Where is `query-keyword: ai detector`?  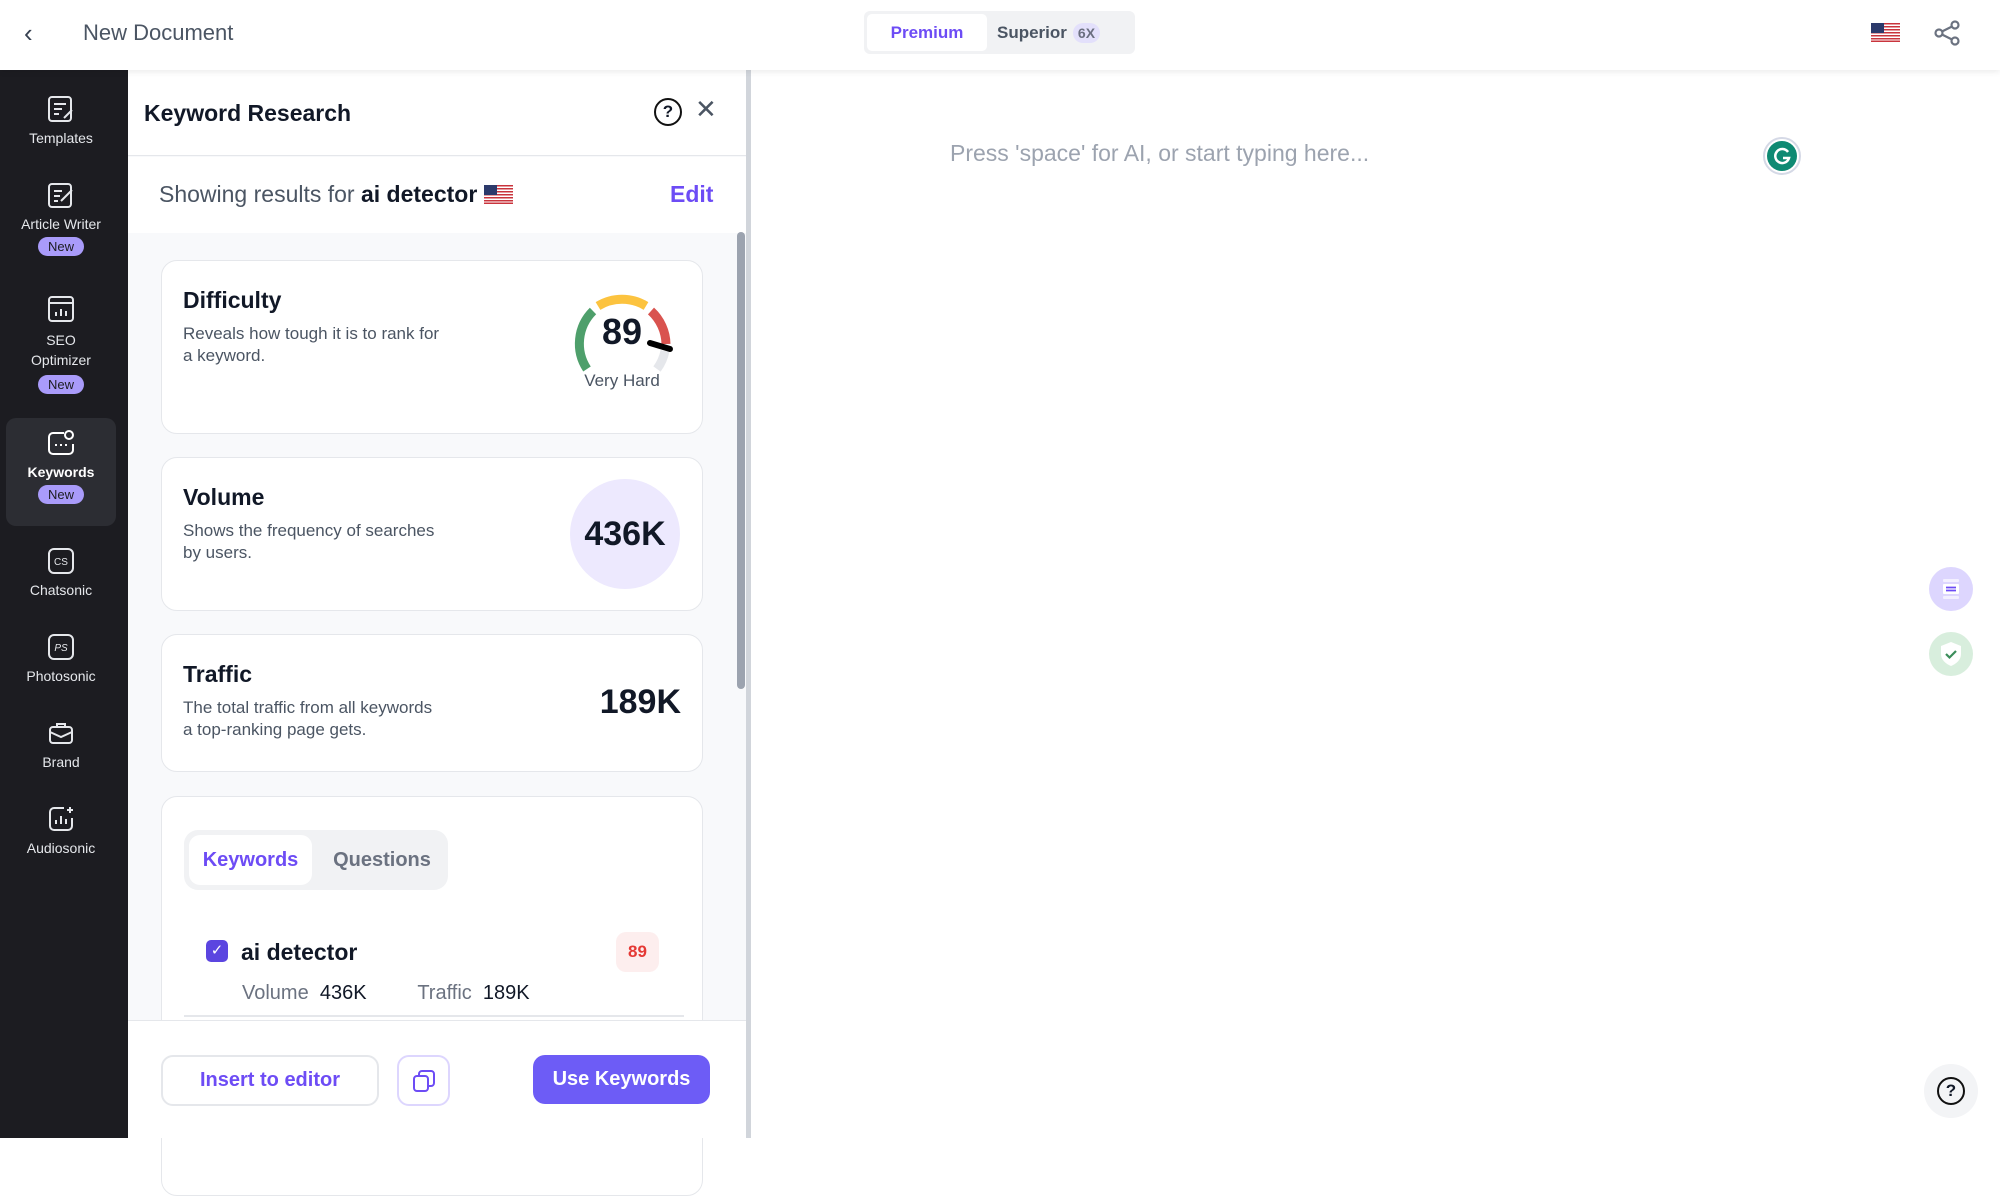 query-keyword: ai detector is located at coordinates (419, 194).